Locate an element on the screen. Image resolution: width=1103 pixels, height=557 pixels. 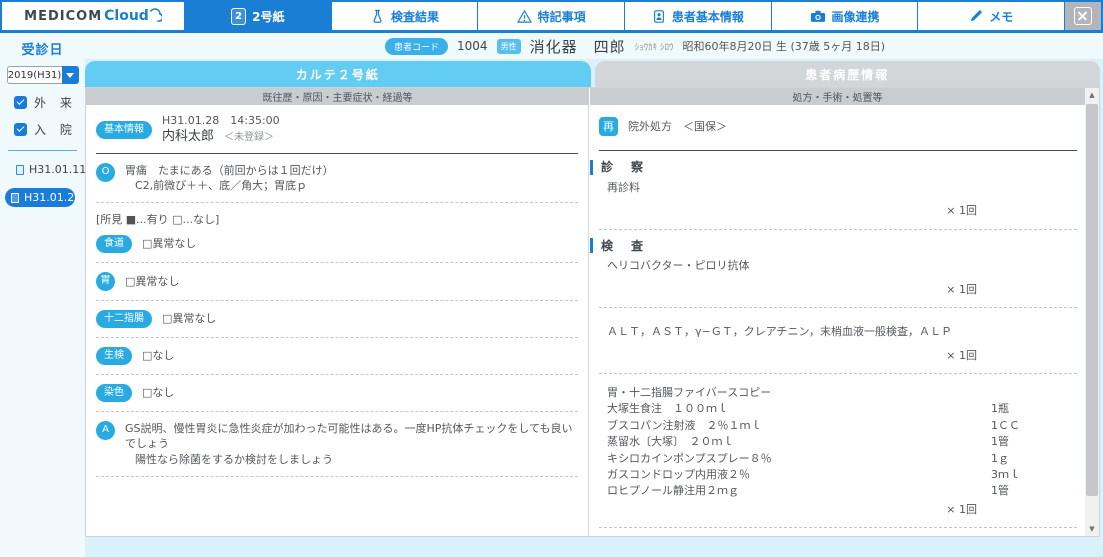
tab-special-notes: 特記事項 is located at coordinates (551, 16).